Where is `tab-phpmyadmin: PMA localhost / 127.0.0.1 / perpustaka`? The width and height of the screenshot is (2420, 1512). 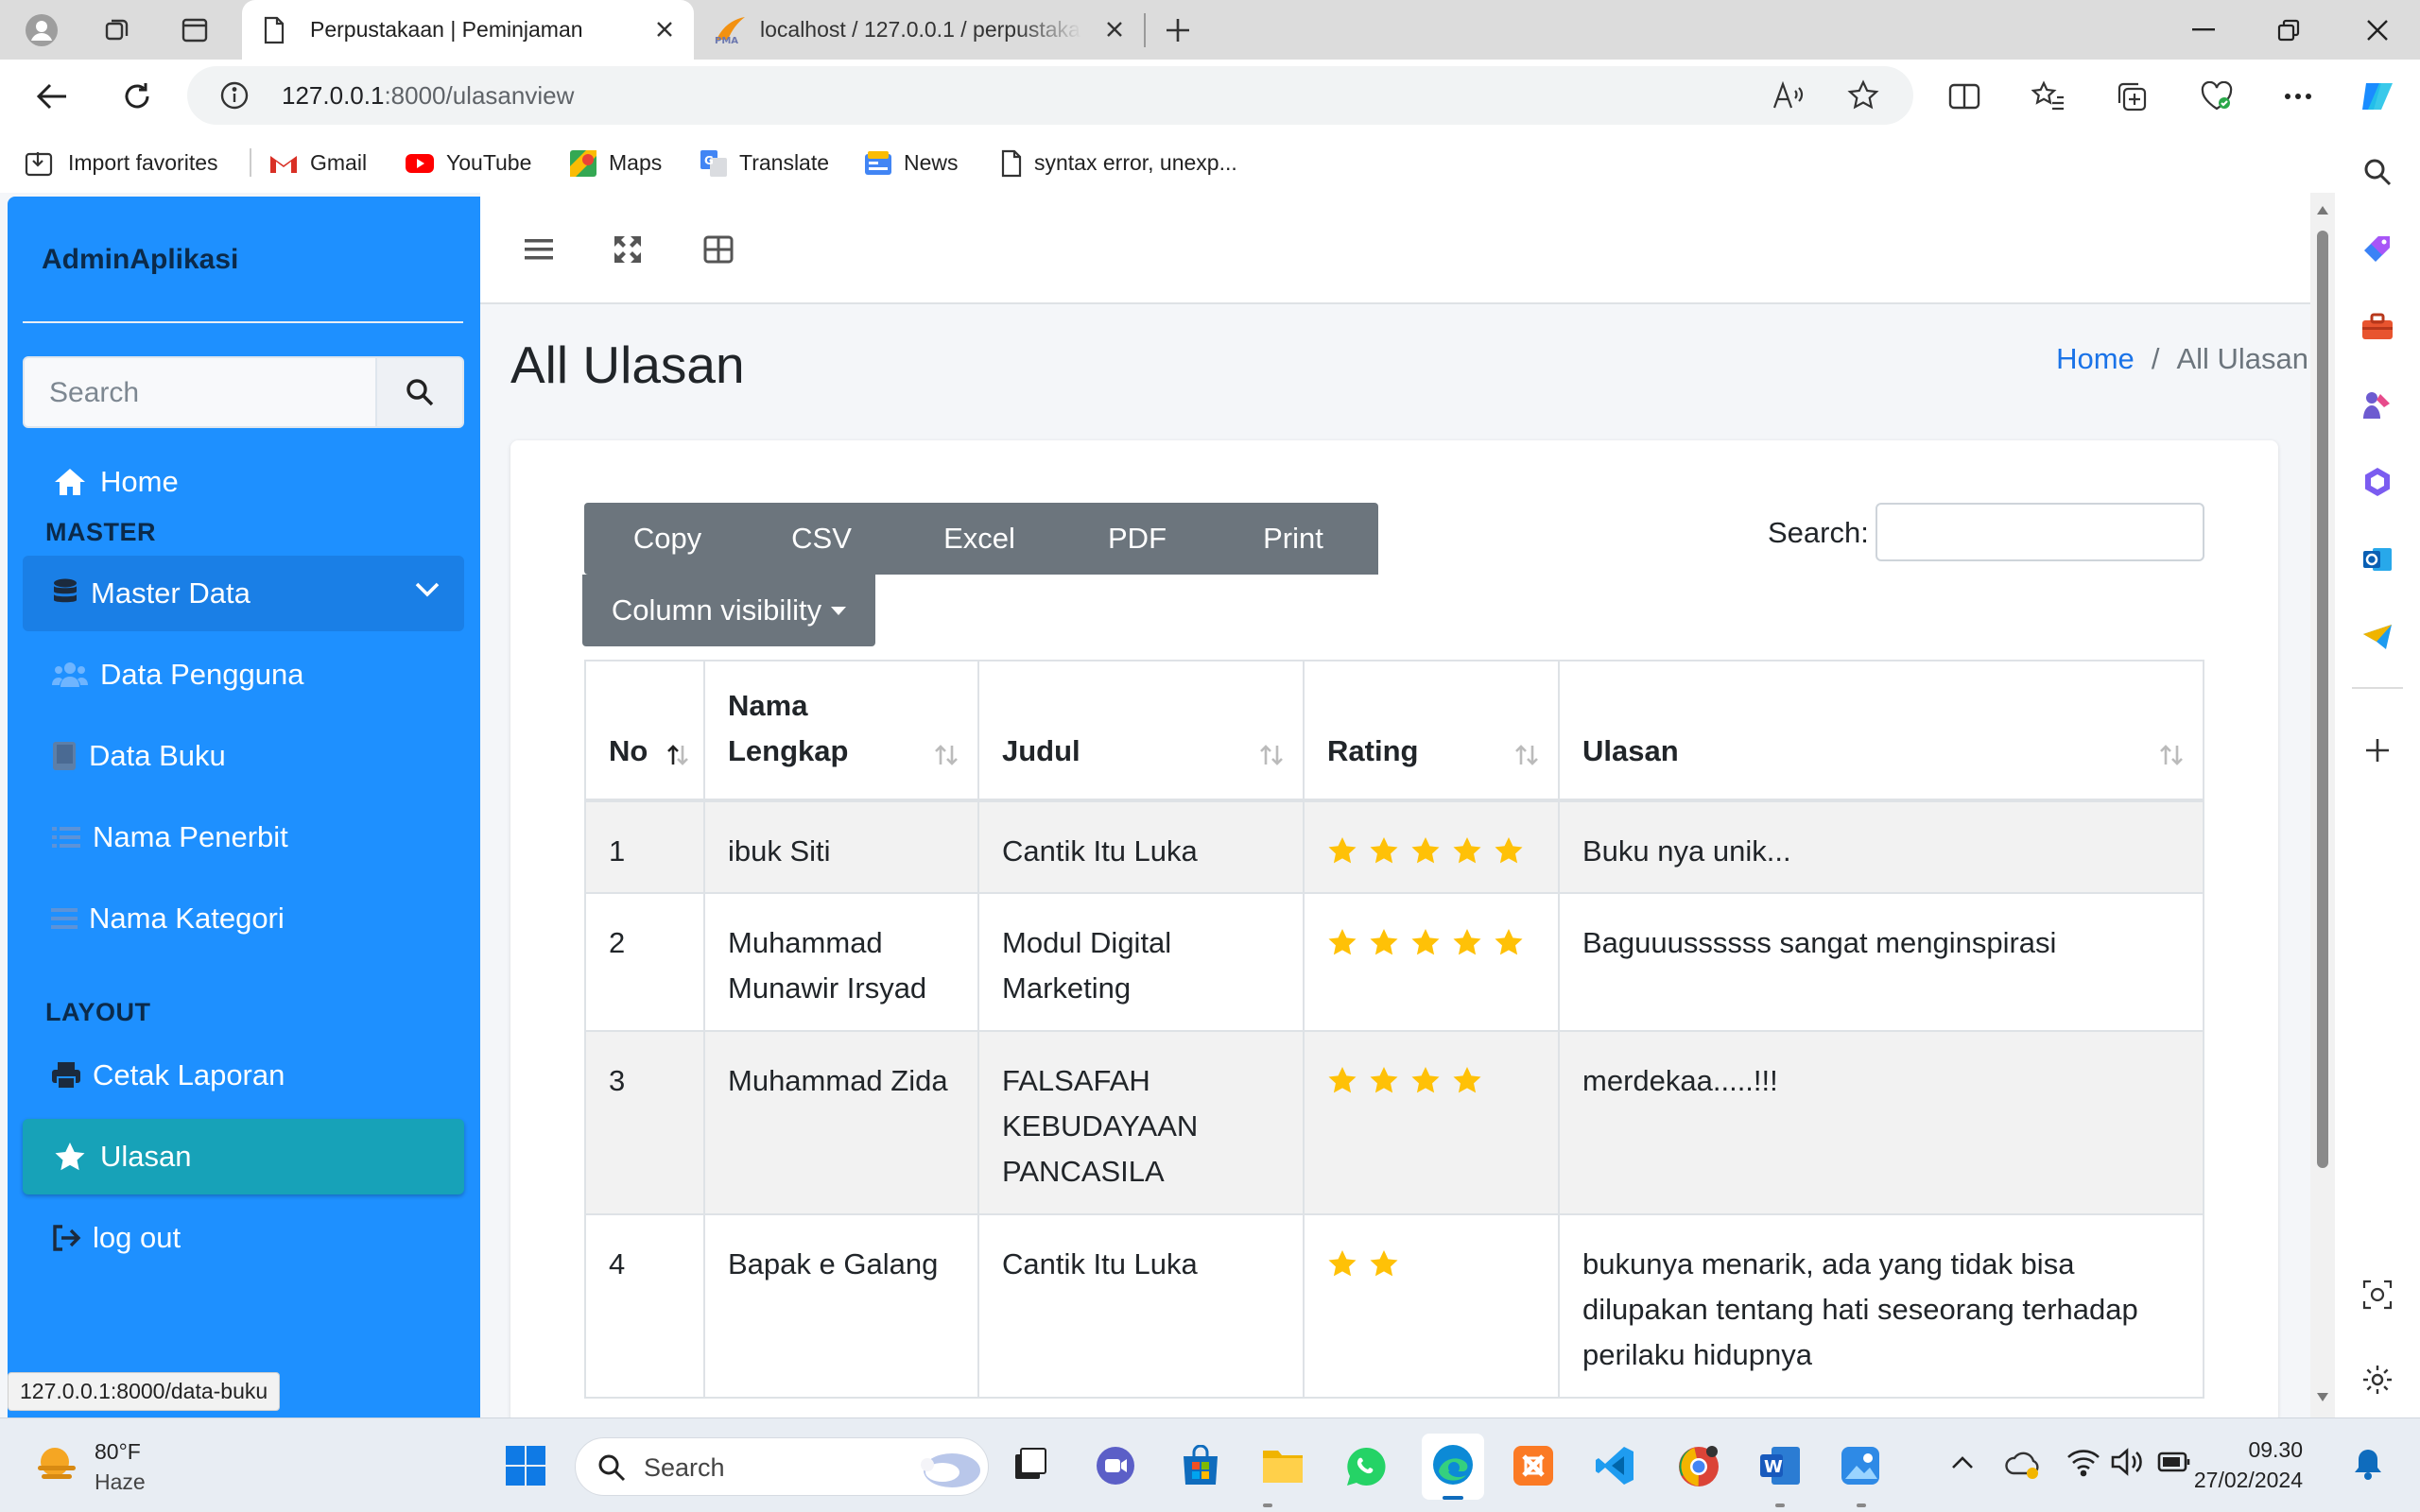
tab-phpmyadmin: PMA localhost / 127.0.0.1 / perpustaka is located at coordinates (922, 30).